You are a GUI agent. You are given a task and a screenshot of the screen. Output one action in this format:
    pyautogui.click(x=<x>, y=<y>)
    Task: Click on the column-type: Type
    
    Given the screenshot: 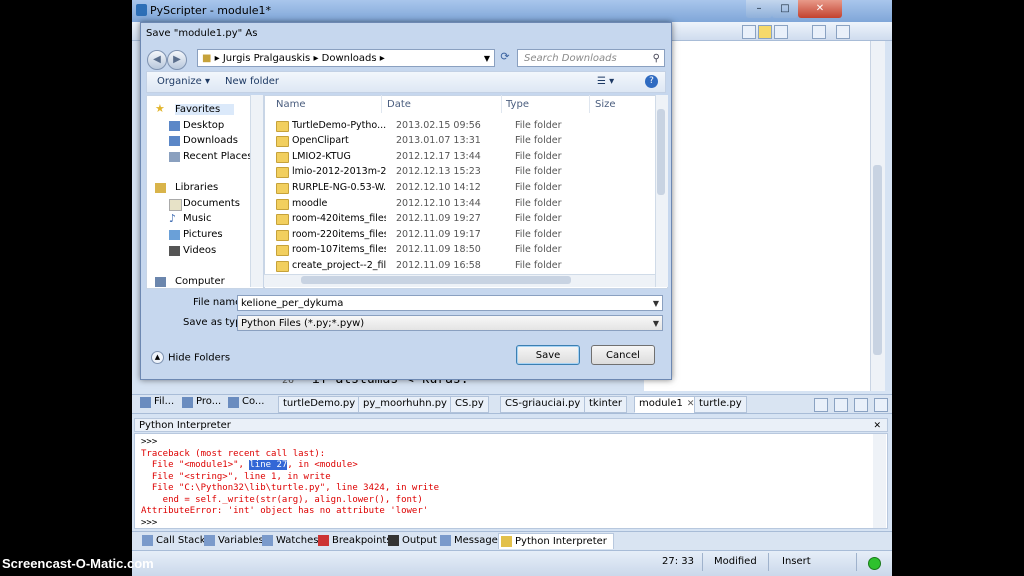 What is the action you would take?
    pyautogui.click(x=517, y=104)
    